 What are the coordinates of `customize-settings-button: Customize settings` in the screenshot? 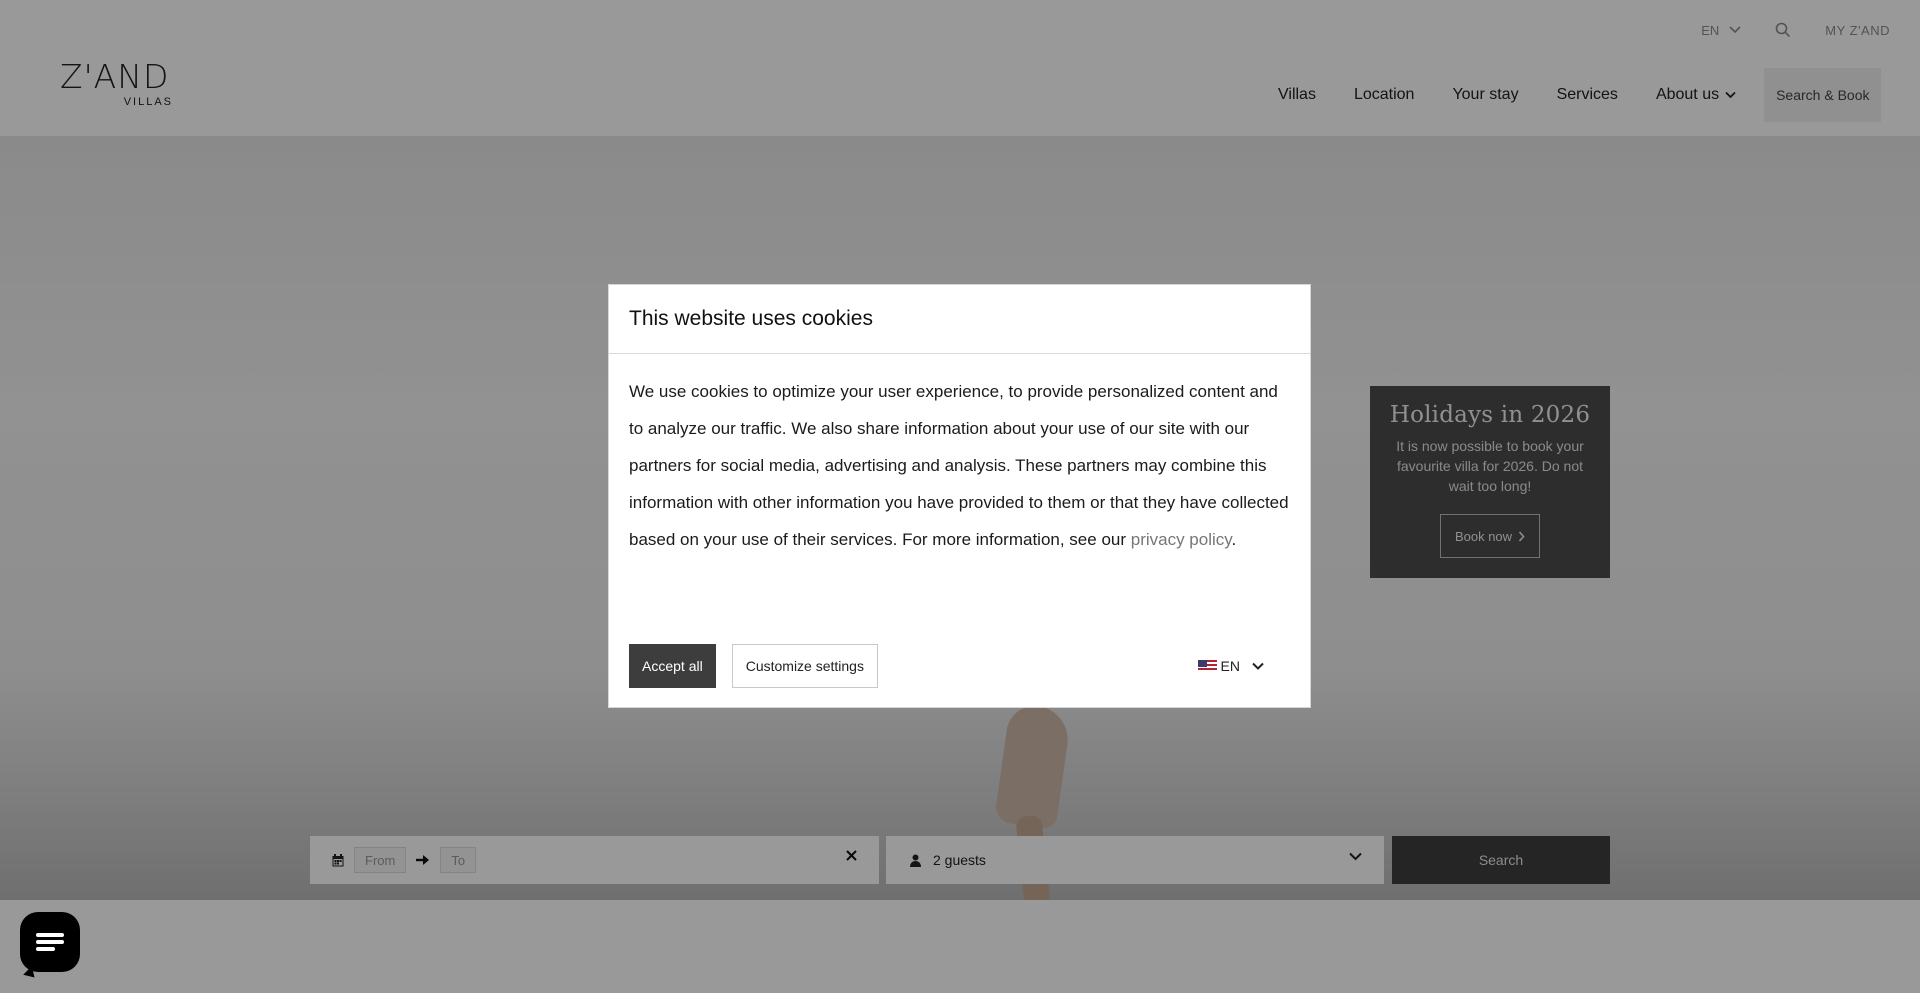 It's located at (804, 666).